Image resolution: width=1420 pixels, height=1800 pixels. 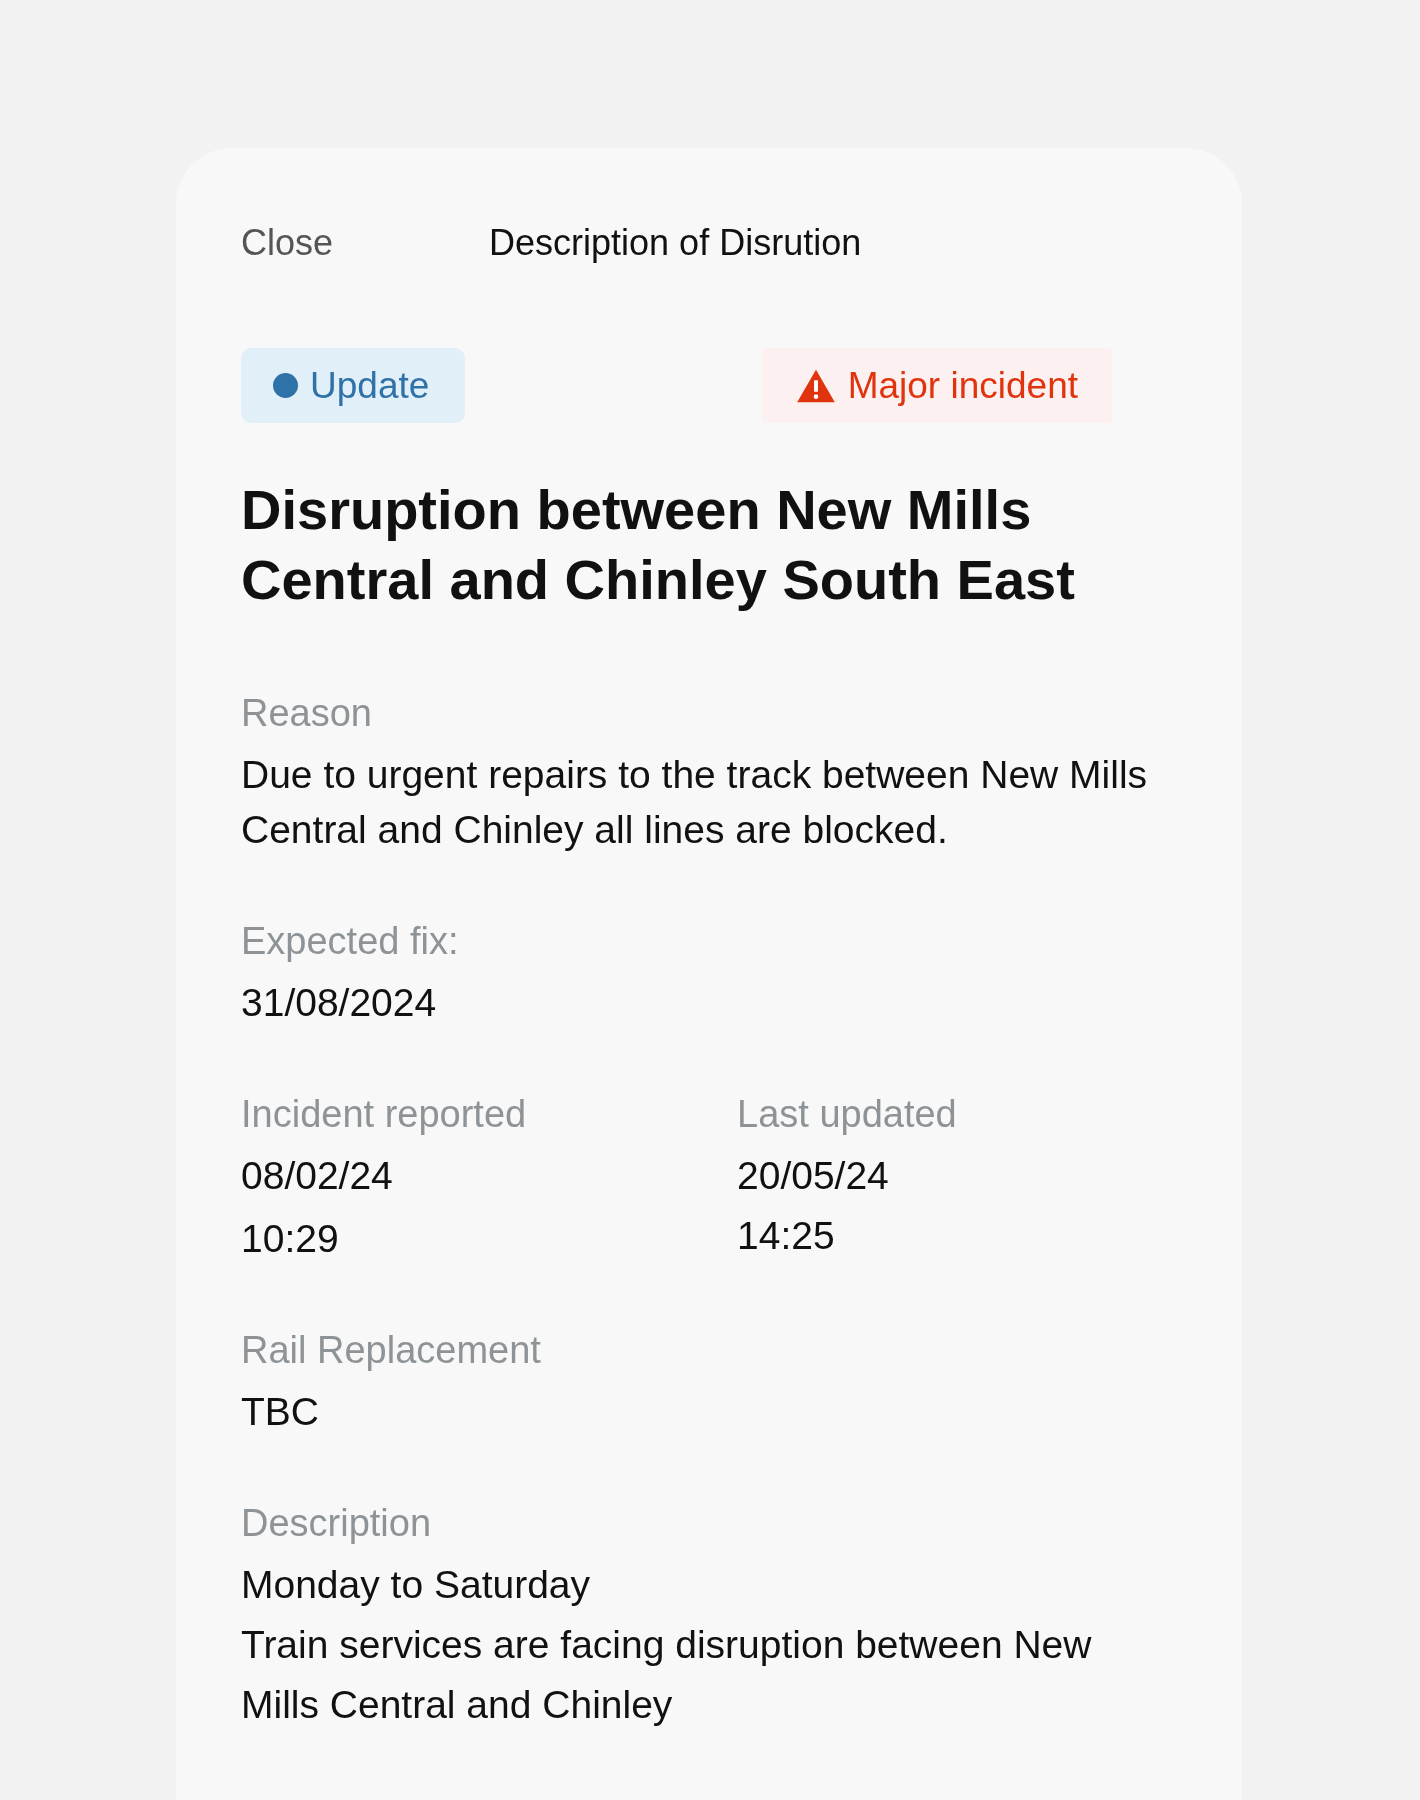 I want to click on field-value: Train services are facing disruption between New Mills Central and Chinley, so click(x=667, y=1675).